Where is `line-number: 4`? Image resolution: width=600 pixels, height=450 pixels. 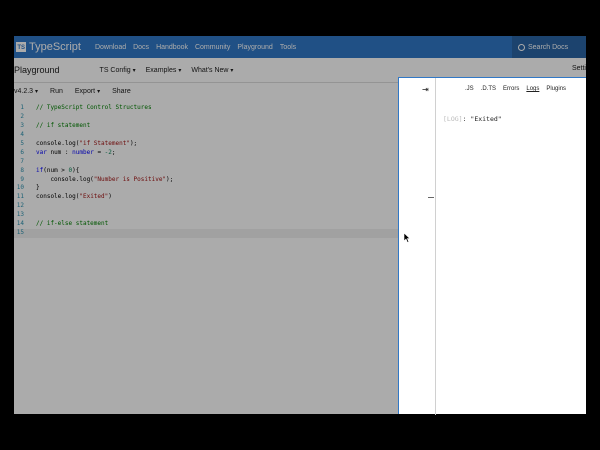
line-number: 4 is located at coordinates (22, 134).